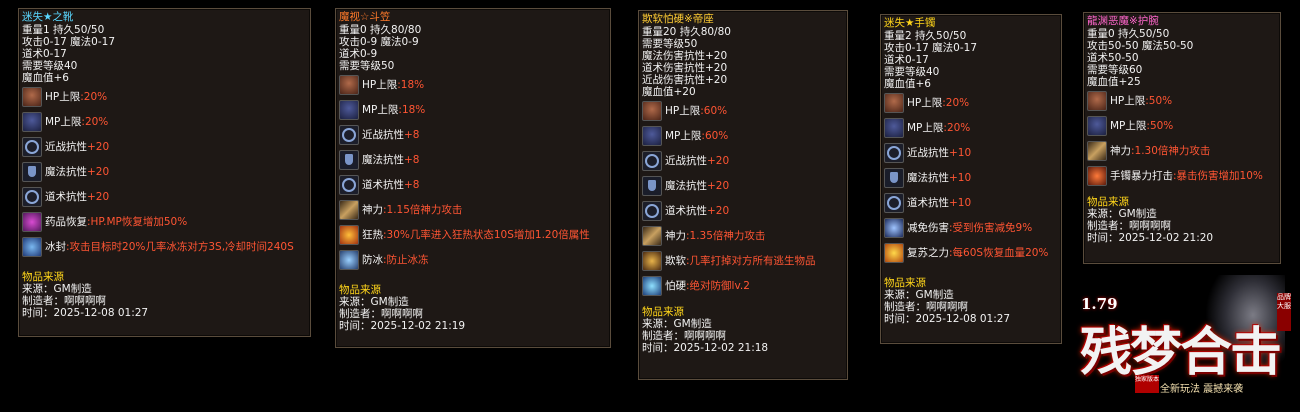  I want to click on item-stat-line: 需要等级40, so click(912, 72).